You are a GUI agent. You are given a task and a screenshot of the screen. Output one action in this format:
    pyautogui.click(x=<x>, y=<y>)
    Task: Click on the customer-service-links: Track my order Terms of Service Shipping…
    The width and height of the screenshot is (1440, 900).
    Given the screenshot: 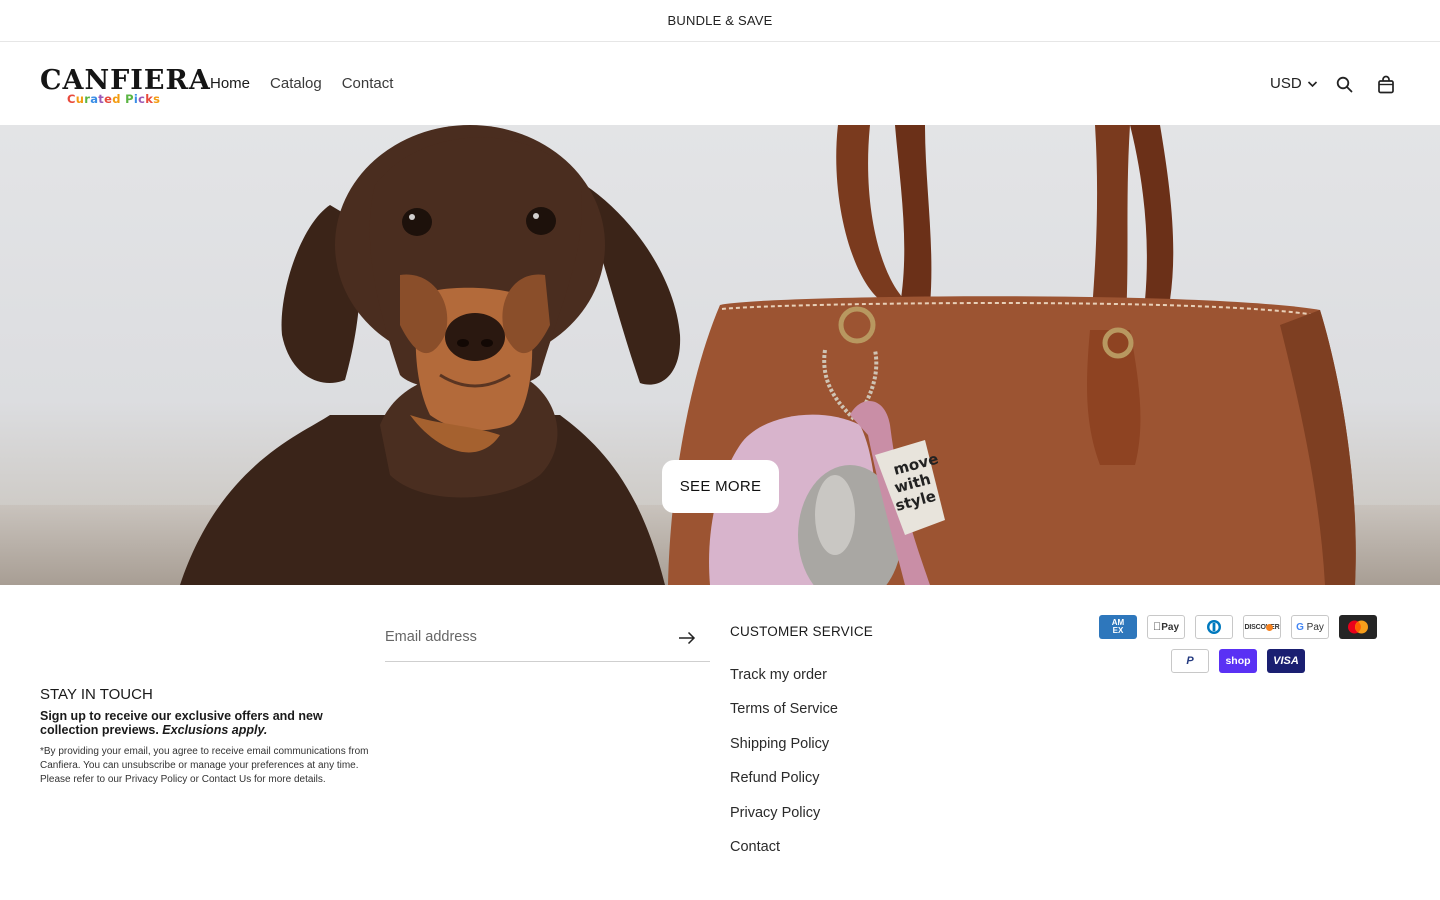 What is the action you would take?
    pyautogui.click(x=784, y=767)
    